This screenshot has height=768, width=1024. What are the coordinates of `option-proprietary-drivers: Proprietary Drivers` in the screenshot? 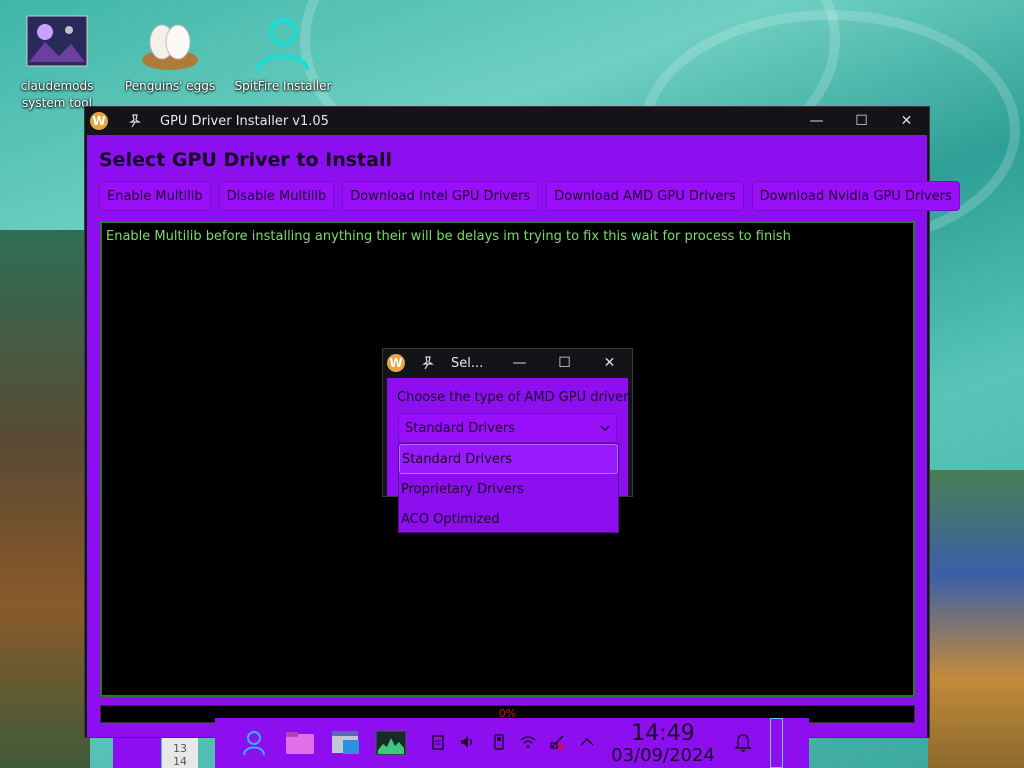 It's located at (508, 489).